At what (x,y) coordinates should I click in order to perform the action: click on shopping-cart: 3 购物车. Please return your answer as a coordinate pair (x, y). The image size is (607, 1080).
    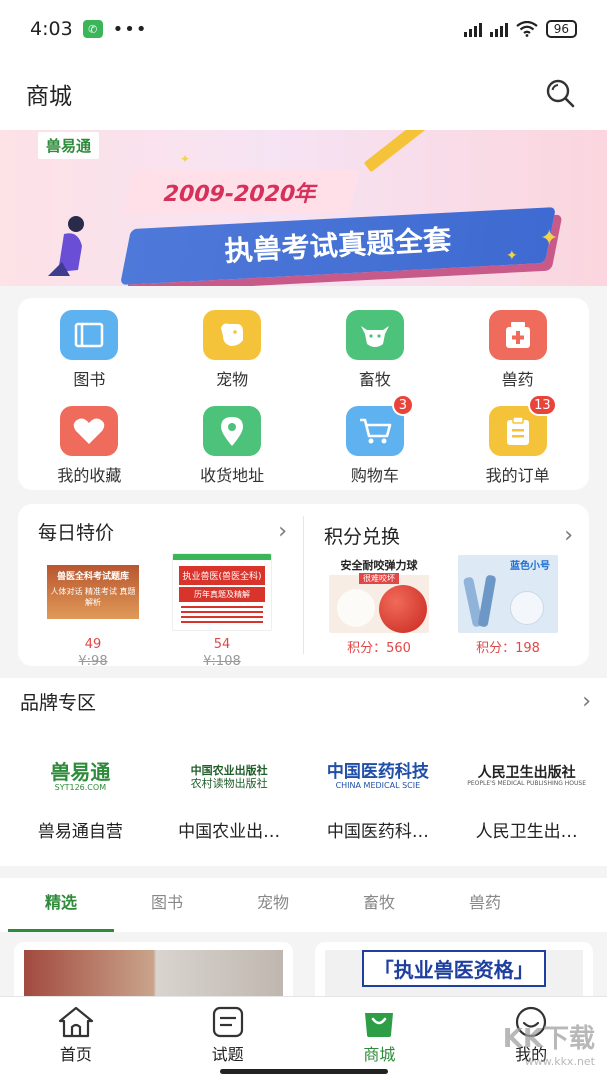
    Looking at the image, I should click on (375, 442).